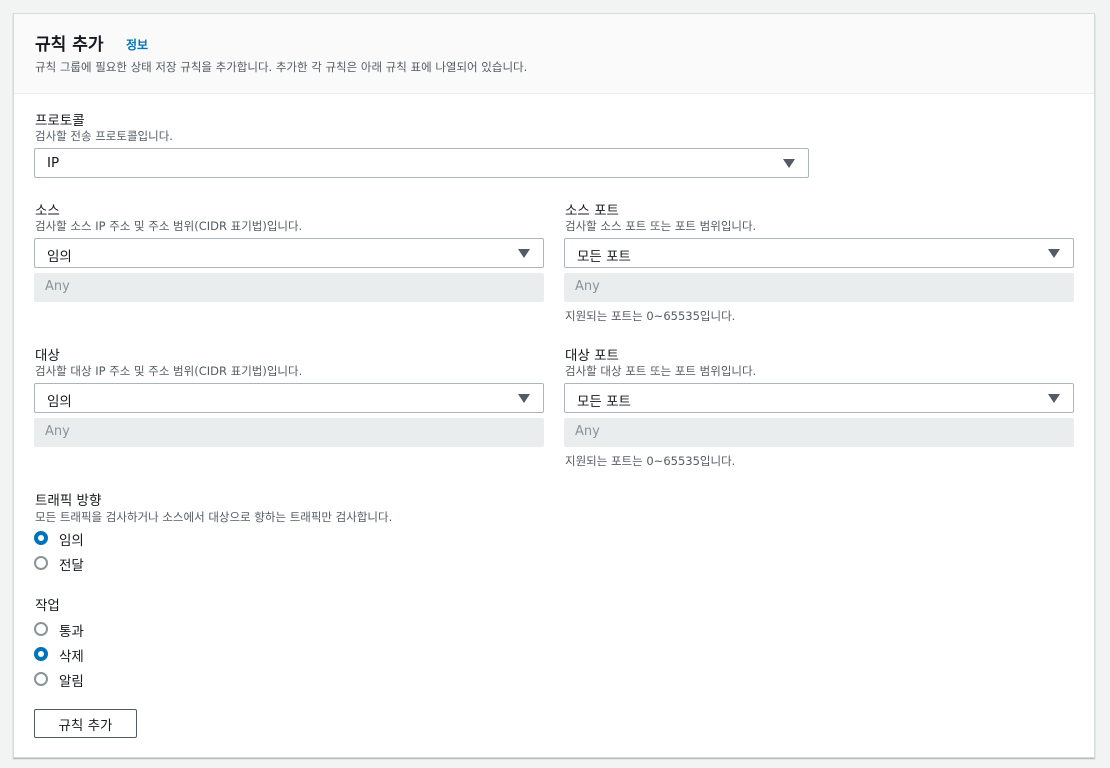  What do you see at coordinates (71, 541) in the screenshot?
I see `radio-label: 임의` at bounding box center [71, 541].